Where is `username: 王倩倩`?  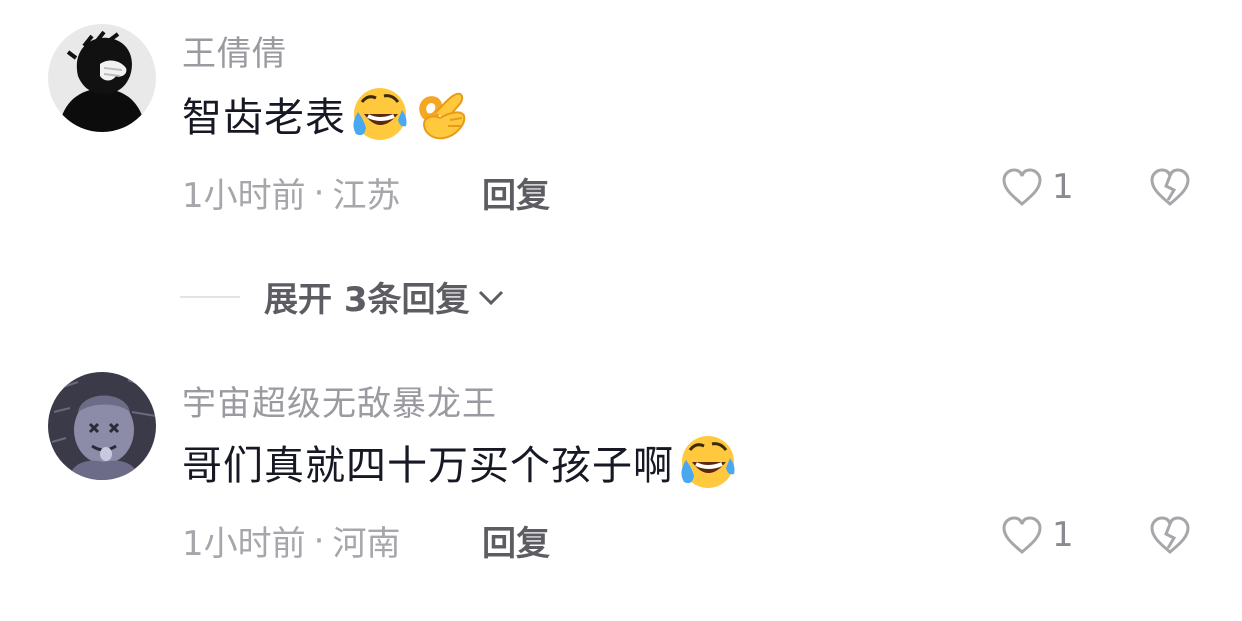 username: 王倩倩 is located at coordinates (234, 50).